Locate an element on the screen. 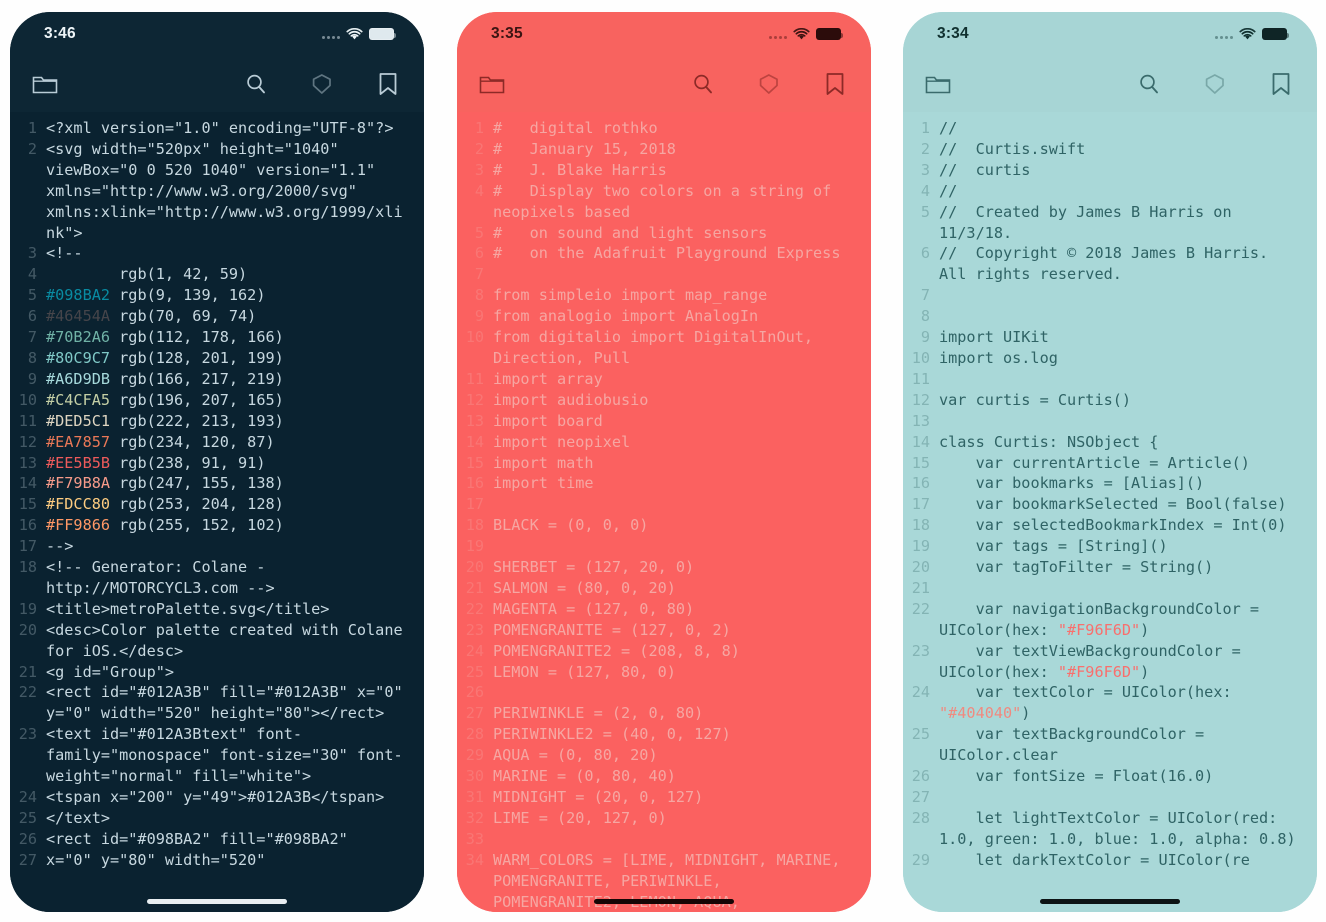 This screenshot has width=1326, height=922. code-line: 2 # January 15, 2018 is located at coordinates (660, 149).